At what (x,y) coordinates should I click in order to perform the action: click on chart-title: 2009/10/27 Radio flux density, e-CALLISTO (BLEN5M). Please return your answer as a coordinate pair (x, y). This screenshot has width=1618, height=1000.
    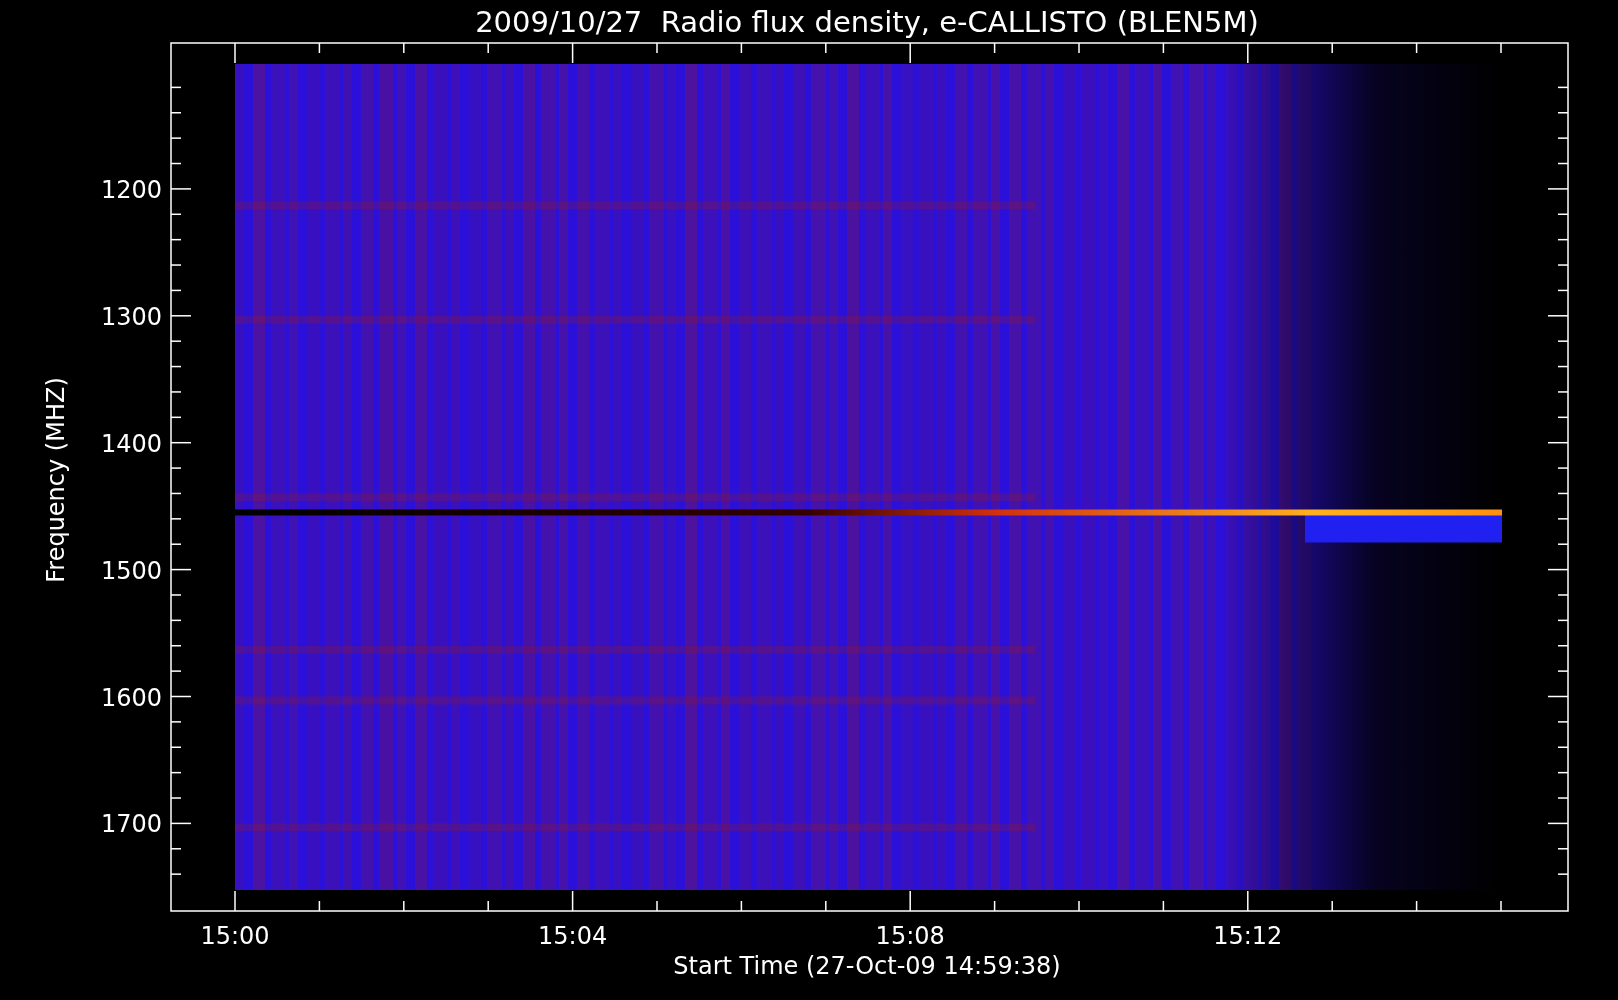
    Looking at the image, I should click on (867, 22).